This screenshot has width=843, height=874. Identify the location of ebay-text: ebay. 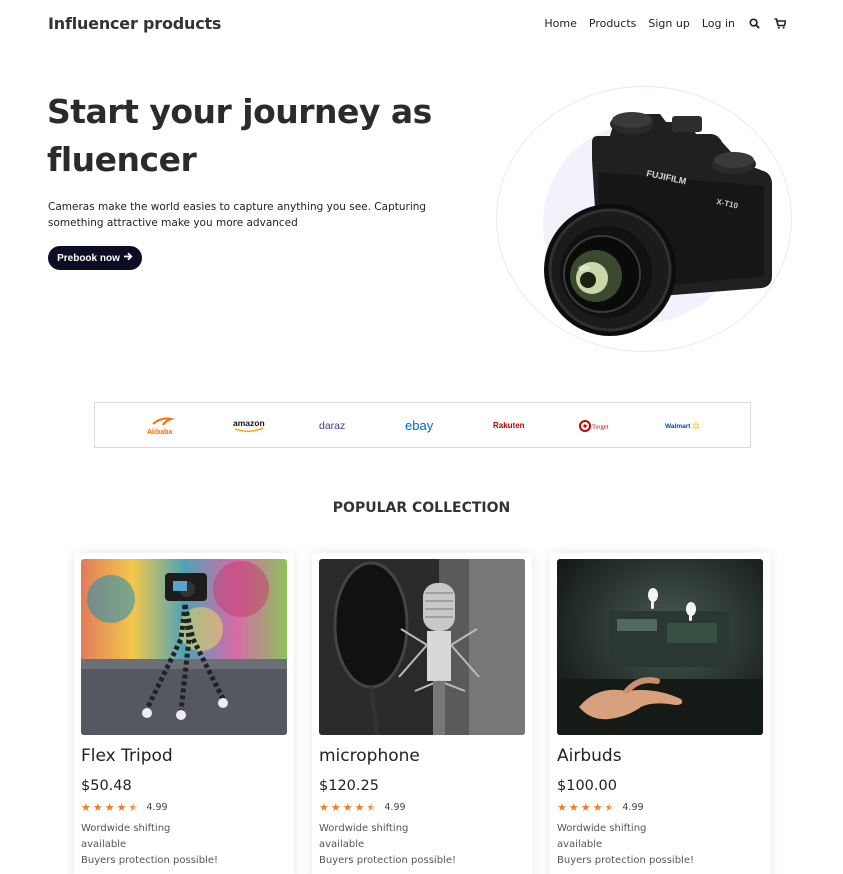
(419, 425).